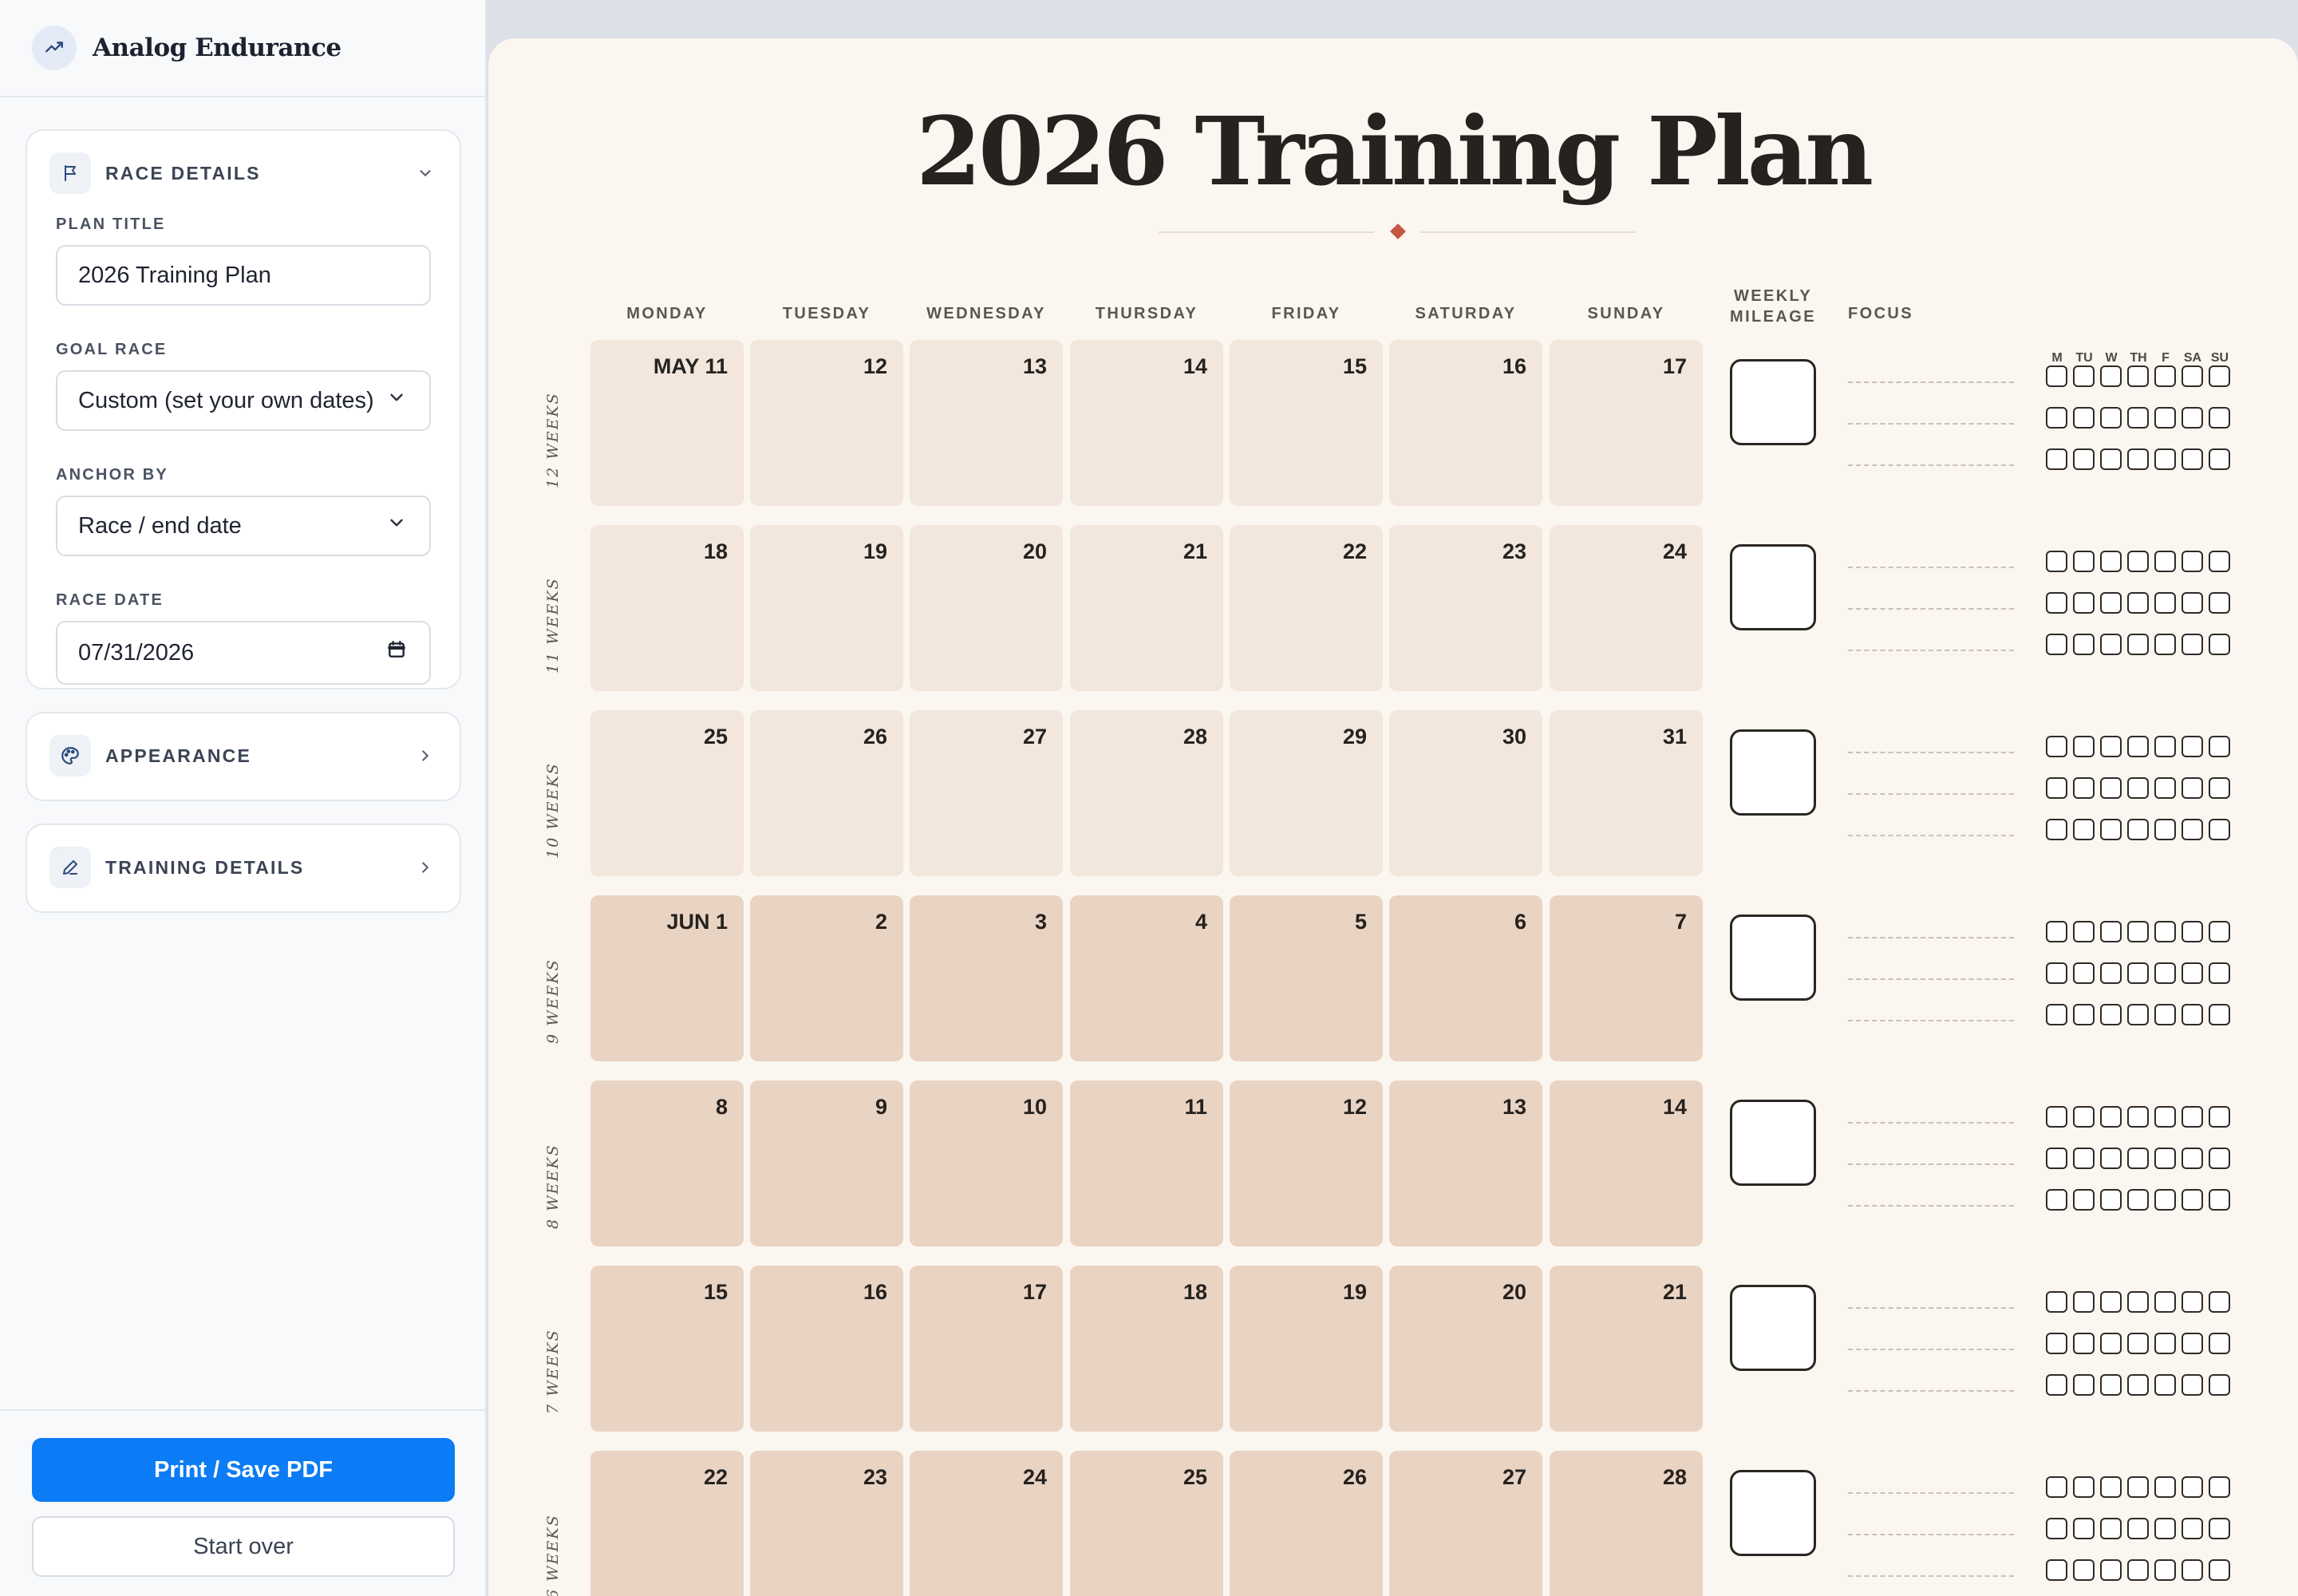 The image size is (2298, 1596). I want to click on day-cell: 27, so click(987, 793).